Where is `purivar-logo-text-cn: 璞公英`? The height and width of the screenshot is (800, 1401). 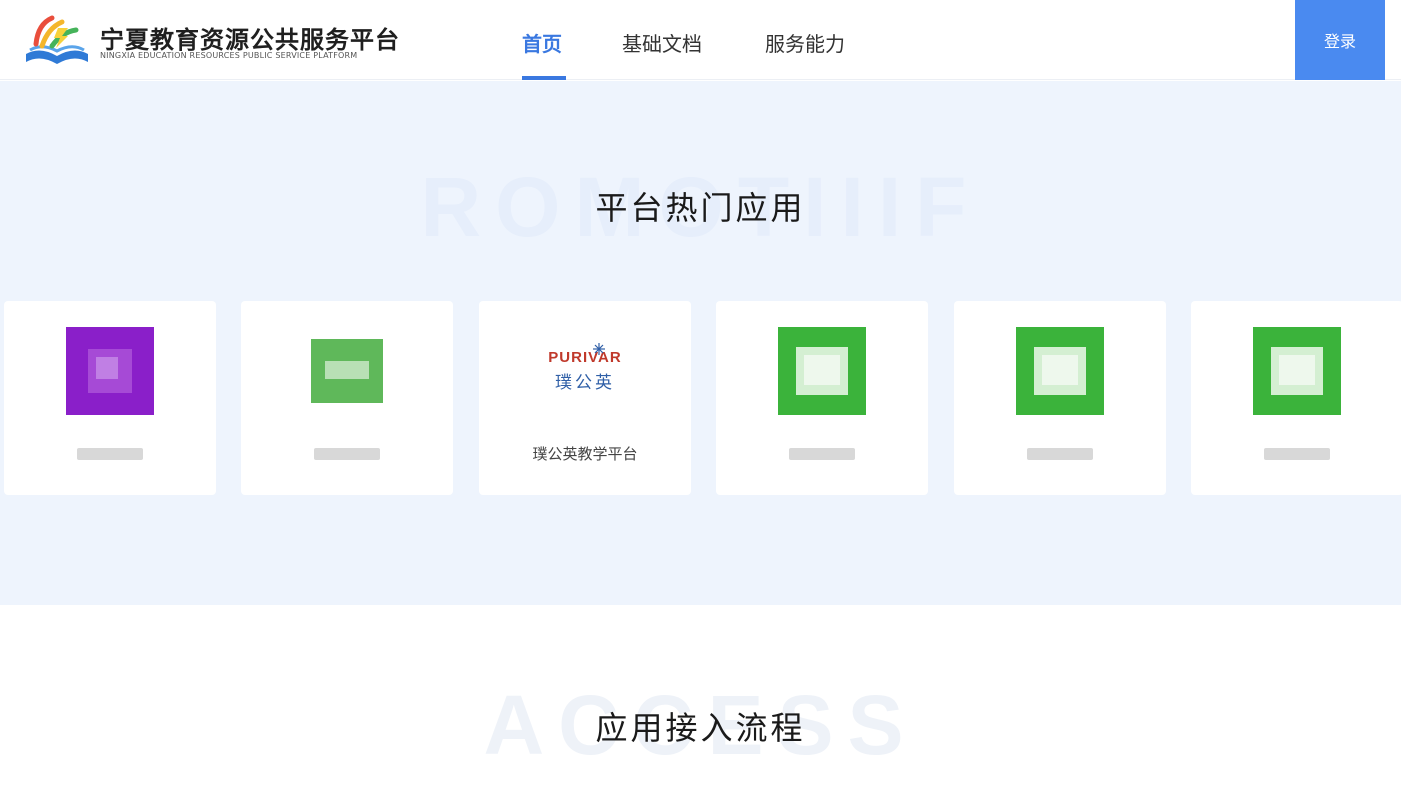
purivar-logo-text-cn: 璞公英 is located at coordinates (585, 383).